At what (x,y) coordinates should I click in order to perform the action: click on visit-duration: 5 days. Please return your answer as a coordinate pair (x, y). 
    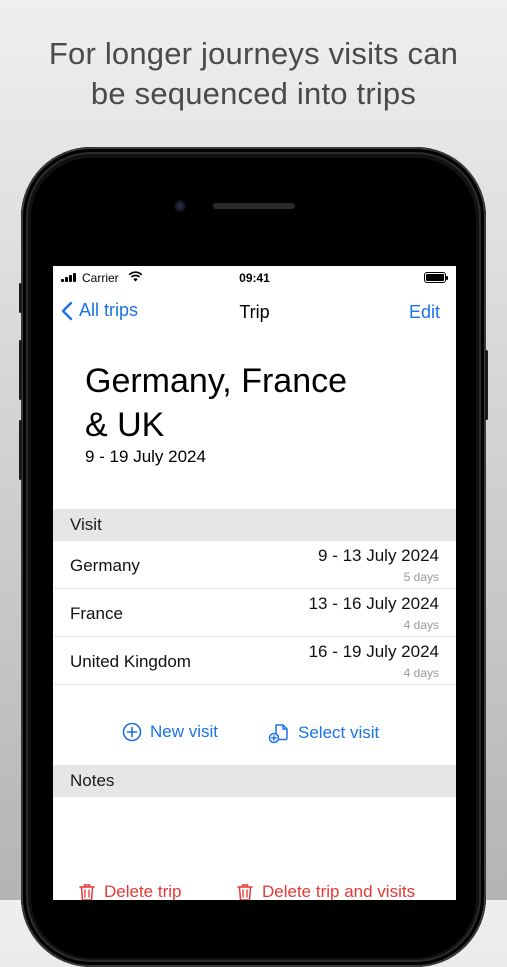
    Looking at the image, I should click on (421, 577).